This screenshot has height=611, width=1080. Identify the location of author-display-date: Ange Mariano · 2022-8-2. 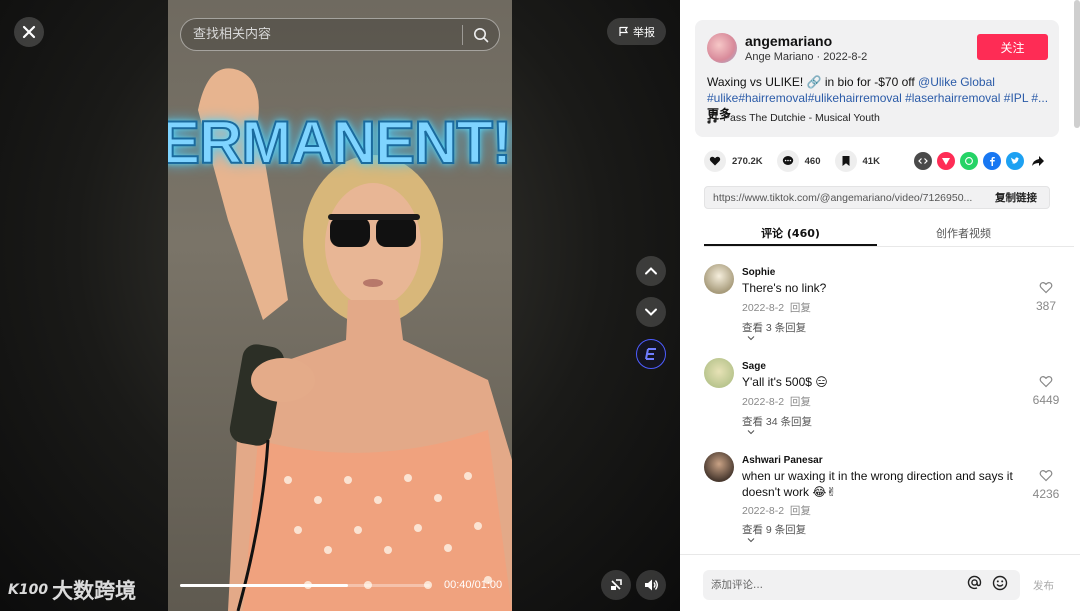
(806, 57).